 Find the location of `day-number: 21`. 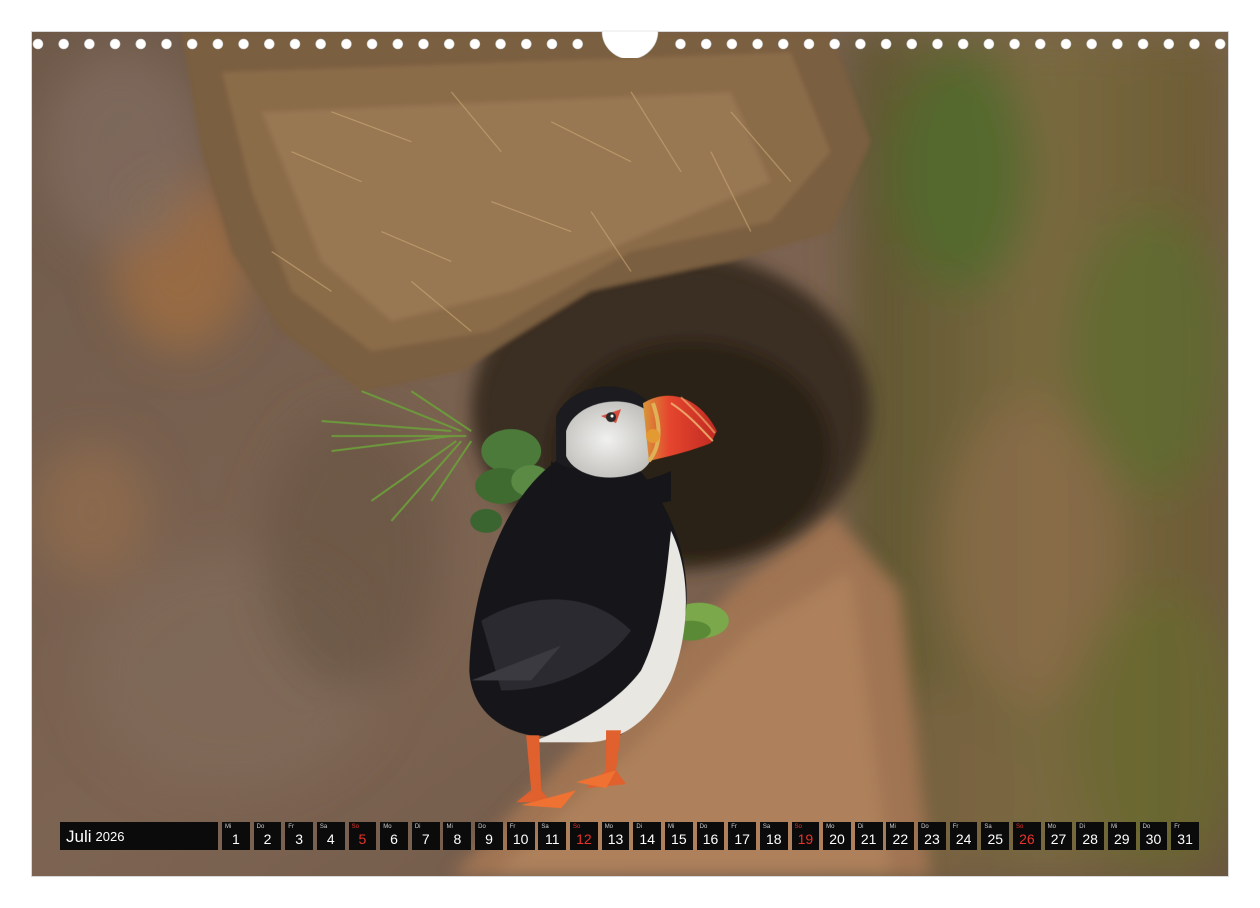

day-number: 21 is located at coordinates (868, 839).